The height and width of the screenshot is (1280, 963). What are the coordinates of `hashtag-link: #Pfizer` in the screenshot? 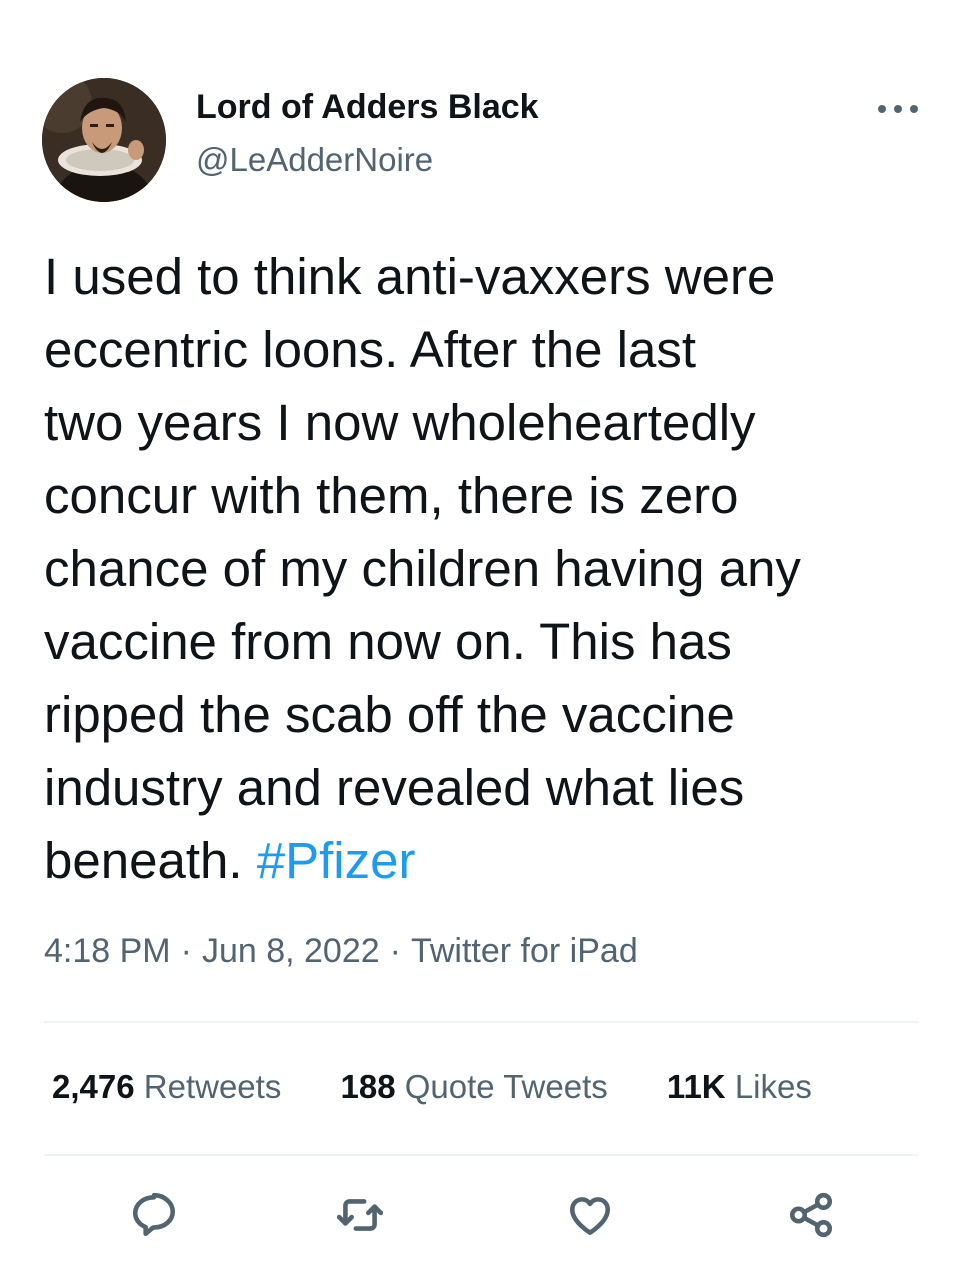 It's located at (336, 860).